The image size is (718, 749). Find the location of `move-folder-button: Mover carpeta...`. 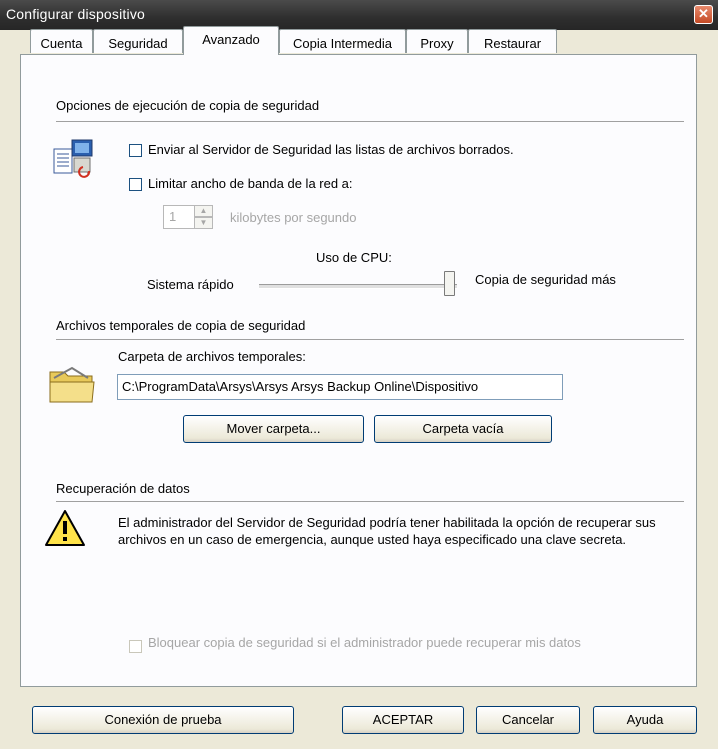

move-folder-button: Mover carpeta... is located at coordinates (273, 429).